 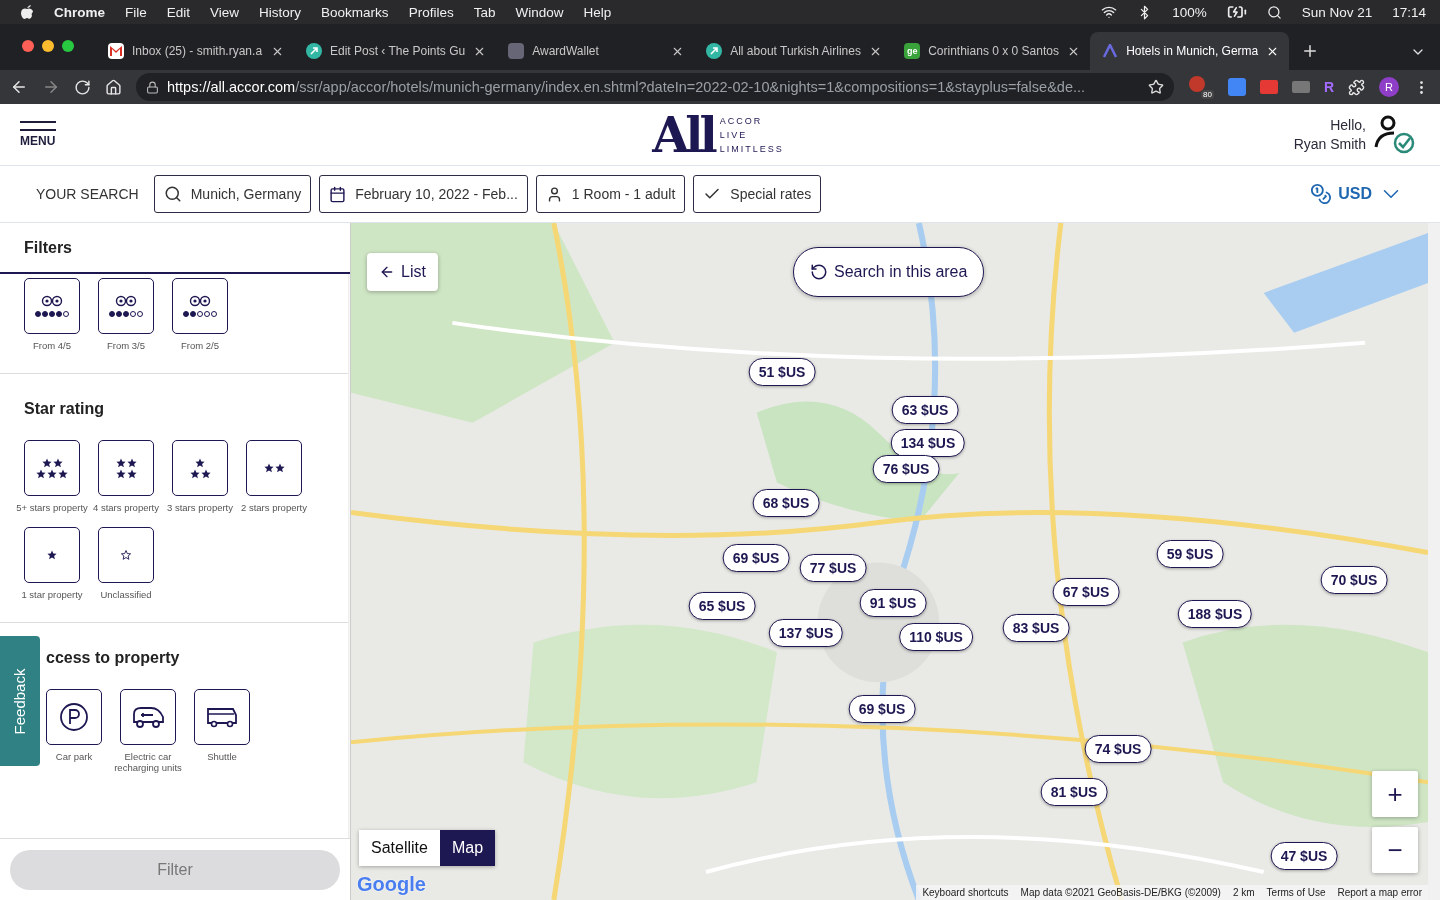 What do you see at coordinates (793, 51) in the screenshot?
I see `browser-tab: All about Turkish Airlines` at bounding box center [793, 51].